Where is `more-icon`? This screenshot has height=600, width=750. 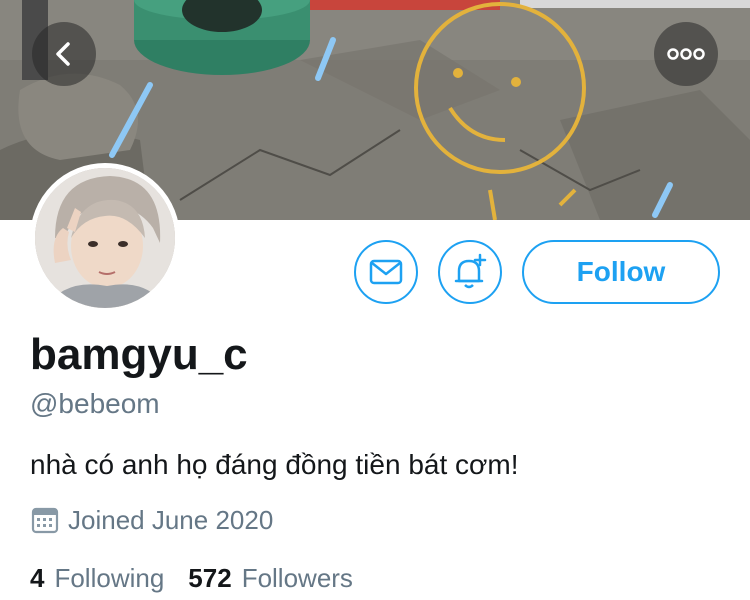
more-icon is located at coordinates (686, 54).